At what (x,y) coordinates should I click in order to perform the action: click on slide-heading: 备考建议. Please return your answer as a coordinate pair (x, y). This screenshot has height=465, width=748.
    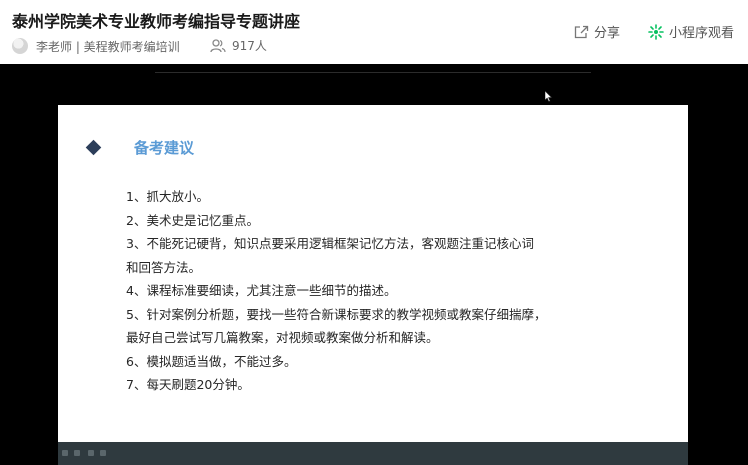
    Looking at the image, I should click on (164, 148).